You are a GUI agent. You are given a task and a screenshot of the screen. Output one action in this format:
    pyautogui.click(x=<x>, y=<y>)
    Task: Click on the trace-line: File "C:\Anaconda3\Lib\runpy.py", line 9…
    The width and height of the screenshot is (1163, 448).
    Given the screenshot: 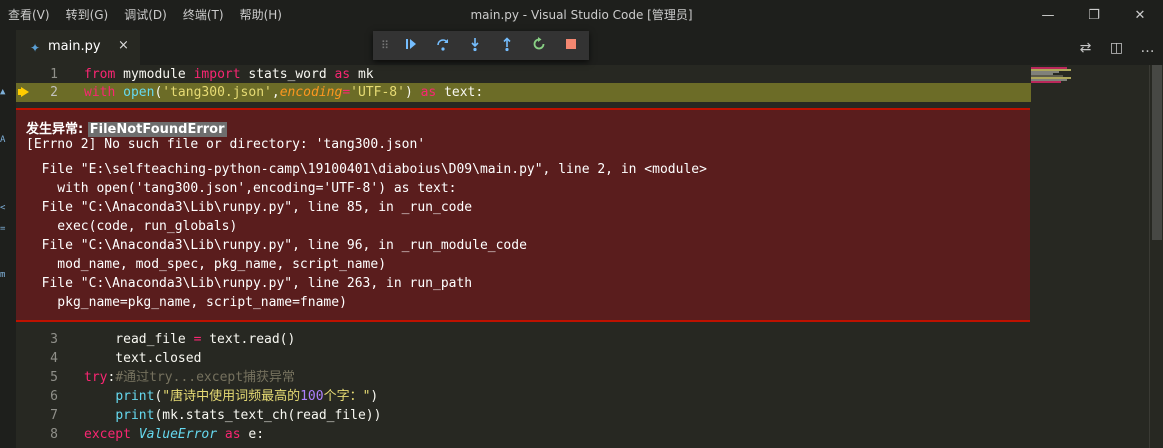 What is the action you would take?
    pyautogui.click(x=276, y=245)
    